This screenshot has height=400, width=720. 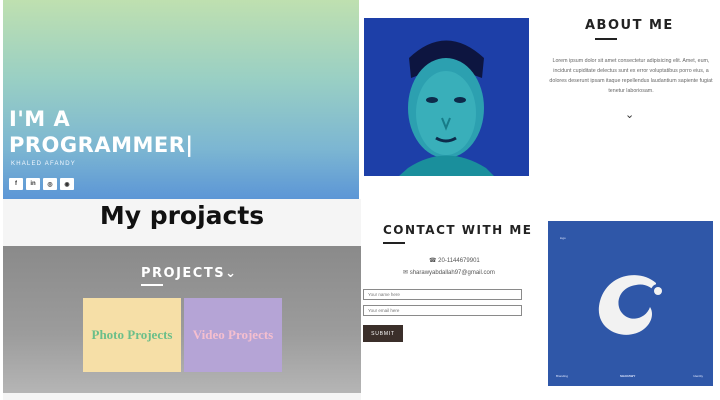 What do you see at coordinates (67, 184) in the screenshot?
I see `github-icon: ◉` at bounding box center [67, 184].